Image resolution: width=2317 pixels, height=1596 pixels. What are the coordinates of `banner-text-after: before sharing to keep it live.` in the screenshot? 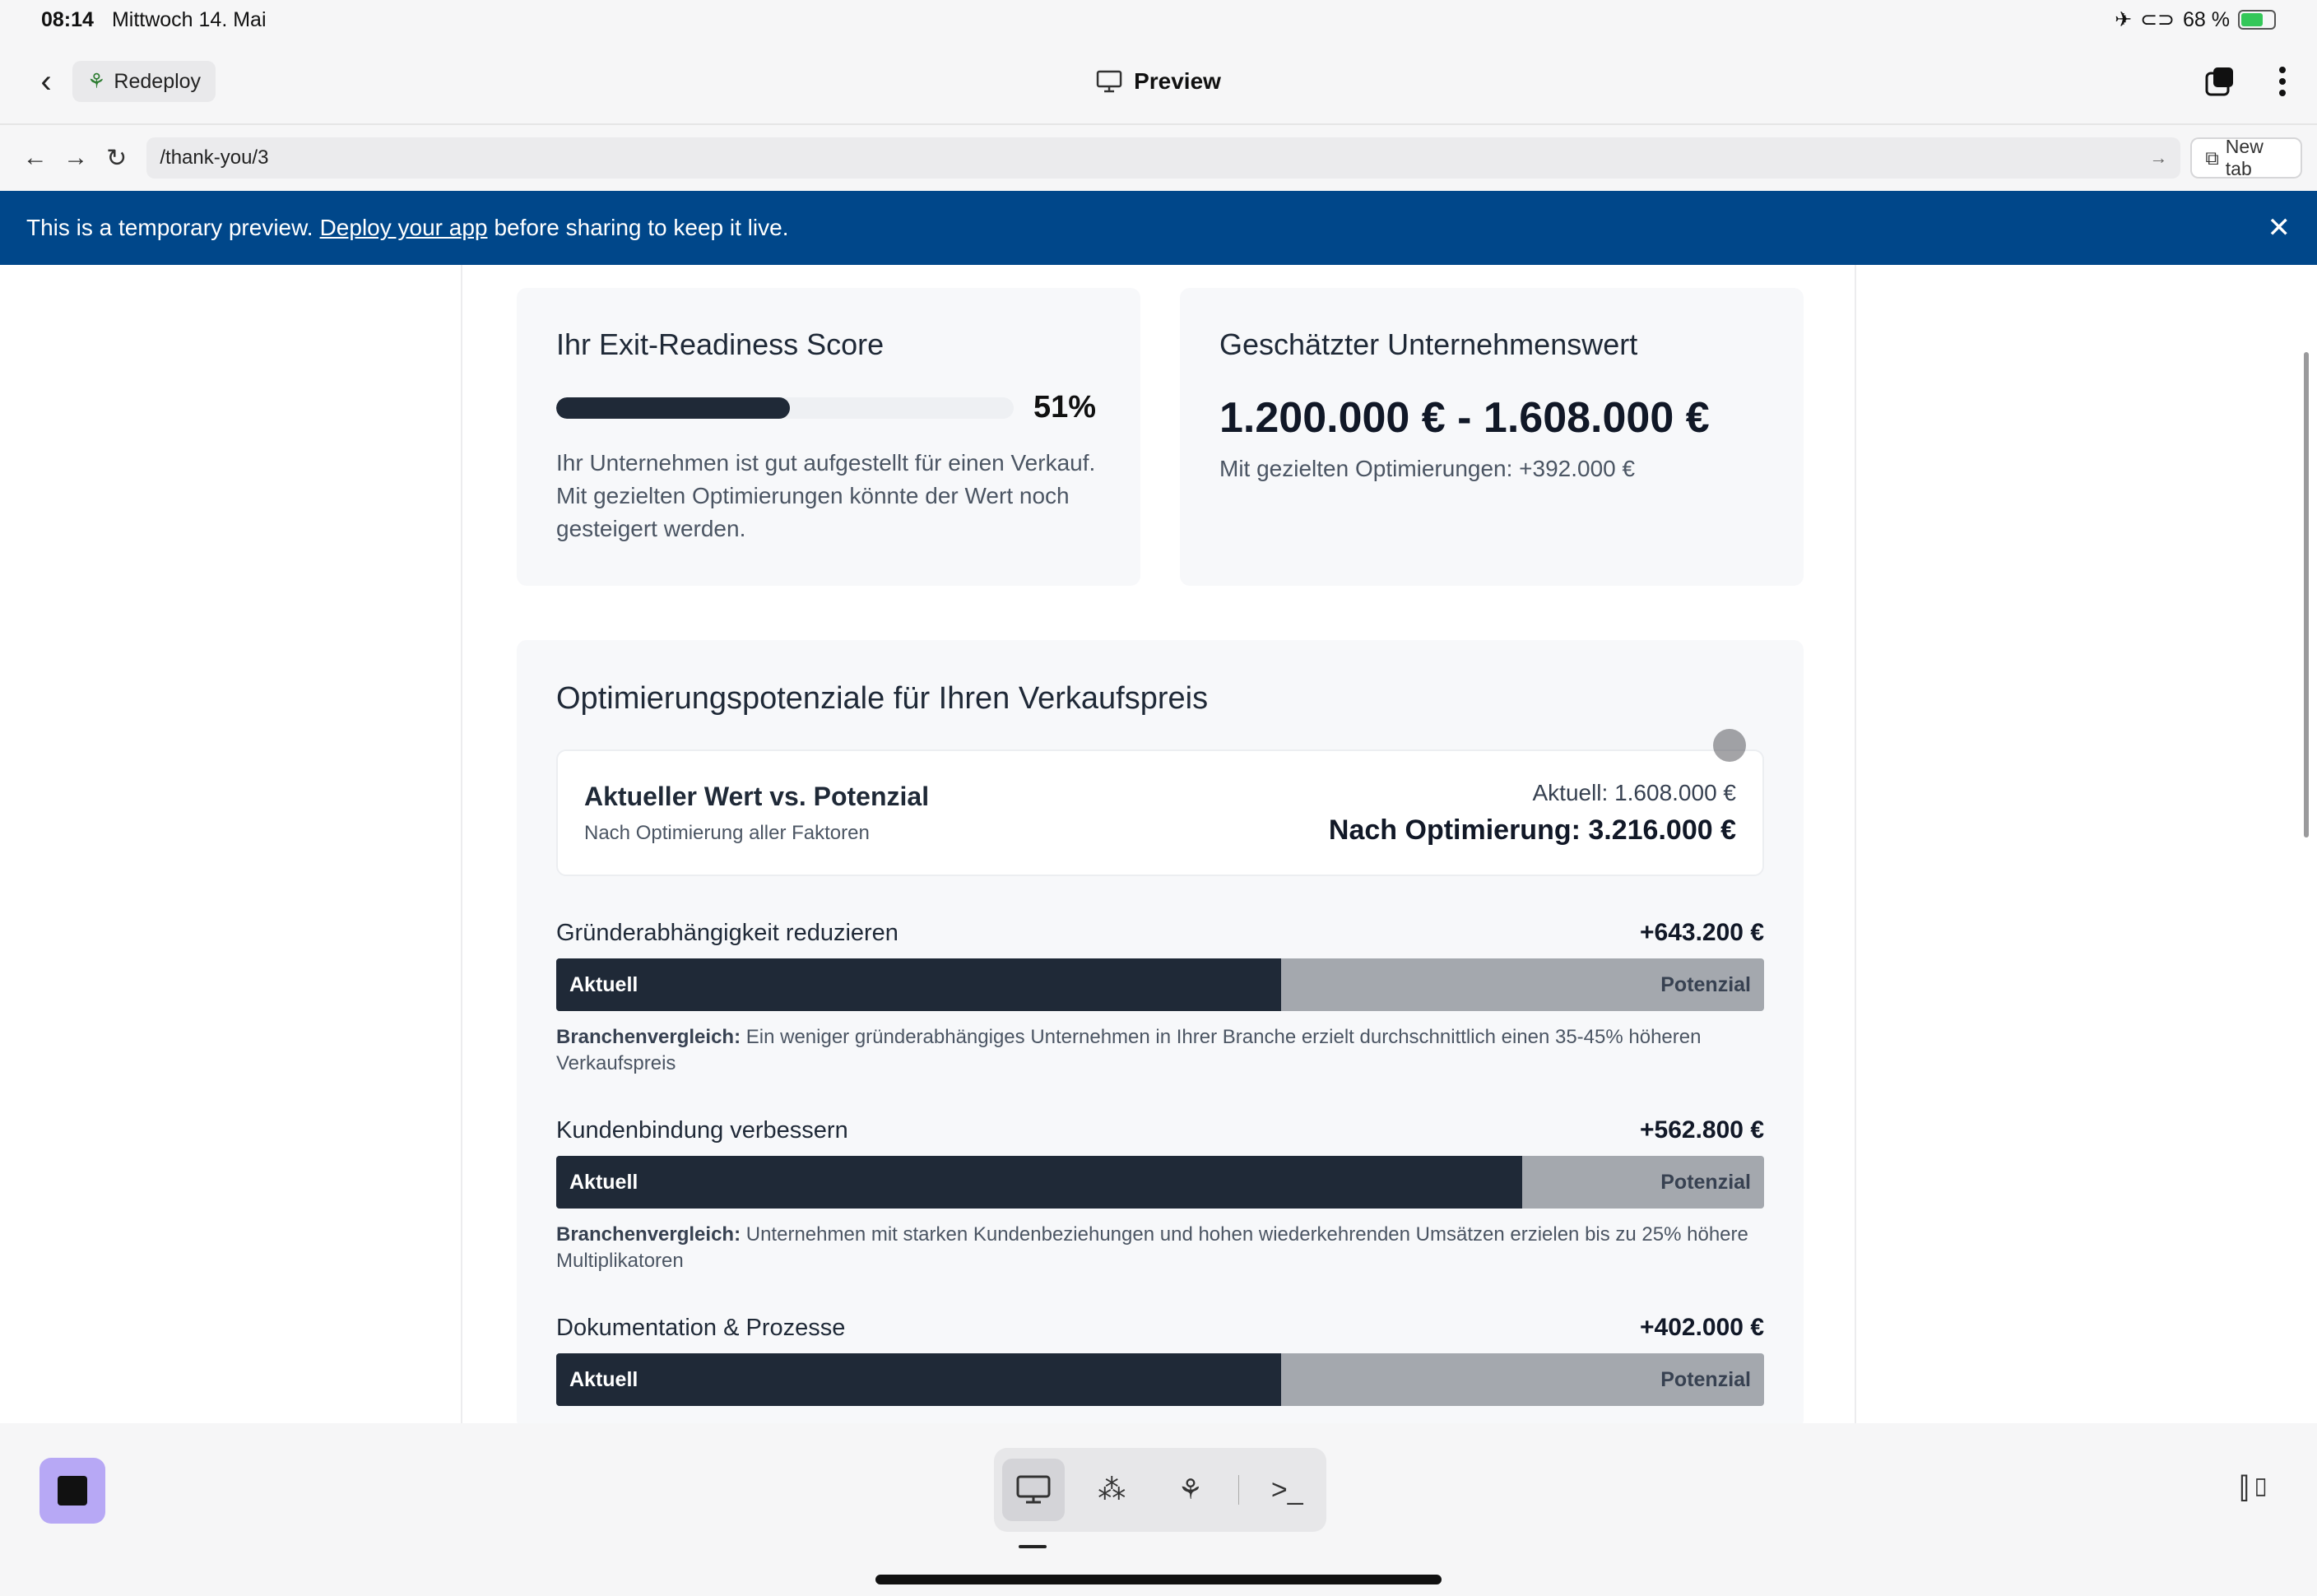 It's located at (641, 227).